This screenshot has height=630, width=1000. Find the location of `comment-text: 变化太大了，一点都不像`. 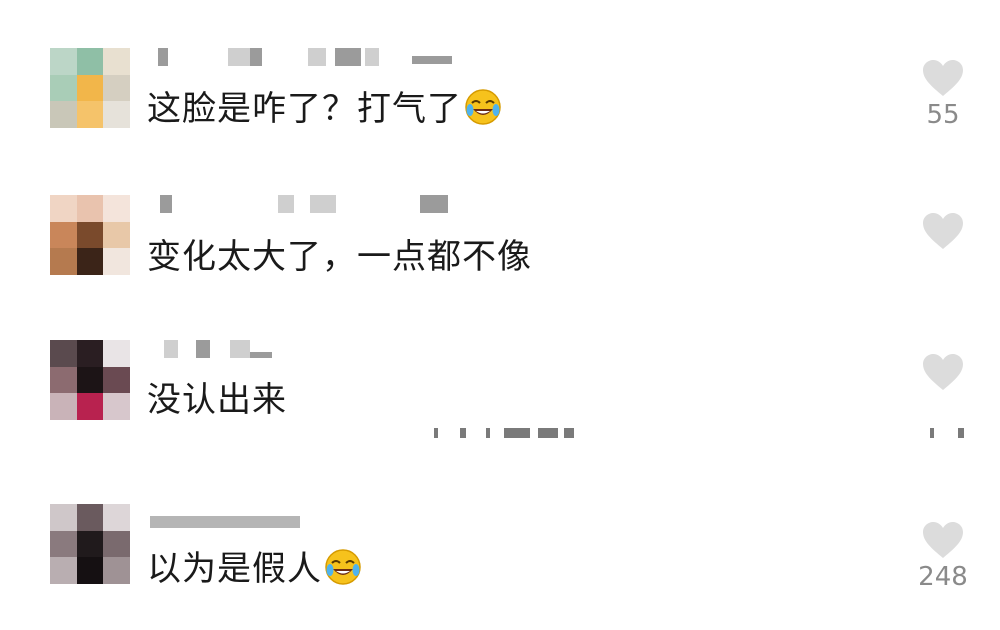

comment-text: 变化太大了，一点都不像 is located at coordinates (339, 257).